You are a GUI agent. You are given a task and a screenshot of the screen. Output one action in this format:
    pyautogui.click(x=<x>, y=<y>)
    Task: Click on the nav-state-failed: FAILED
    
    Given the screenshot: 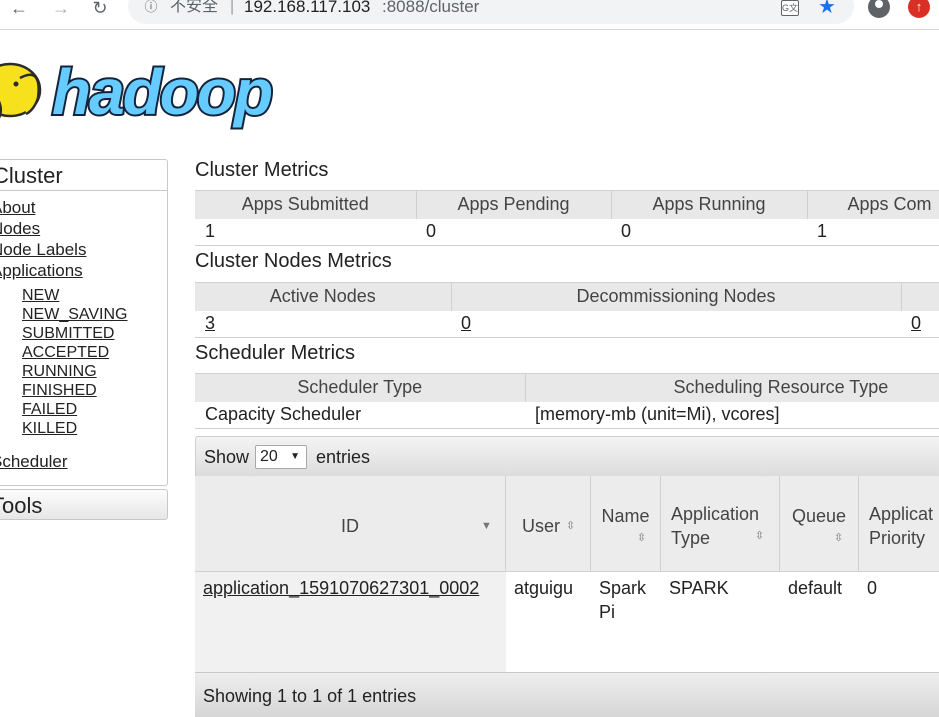 What is the action you would take?
    pyautogui.click(x=49, y=410)
    